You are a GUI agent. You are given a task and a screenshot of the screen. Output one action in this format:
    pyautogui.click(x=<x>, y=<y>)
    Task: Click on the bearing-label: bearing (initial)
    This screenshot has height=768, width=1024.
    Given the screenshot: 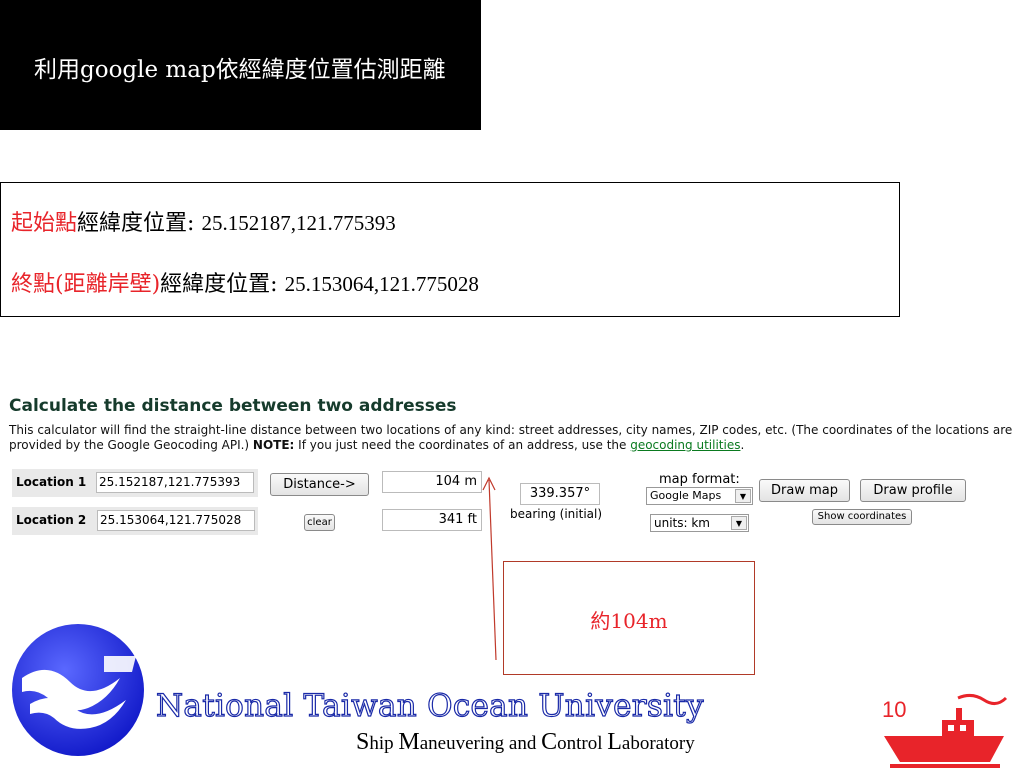 What is the action you would take?
    pyautogui.click(x=556, y=514)
    